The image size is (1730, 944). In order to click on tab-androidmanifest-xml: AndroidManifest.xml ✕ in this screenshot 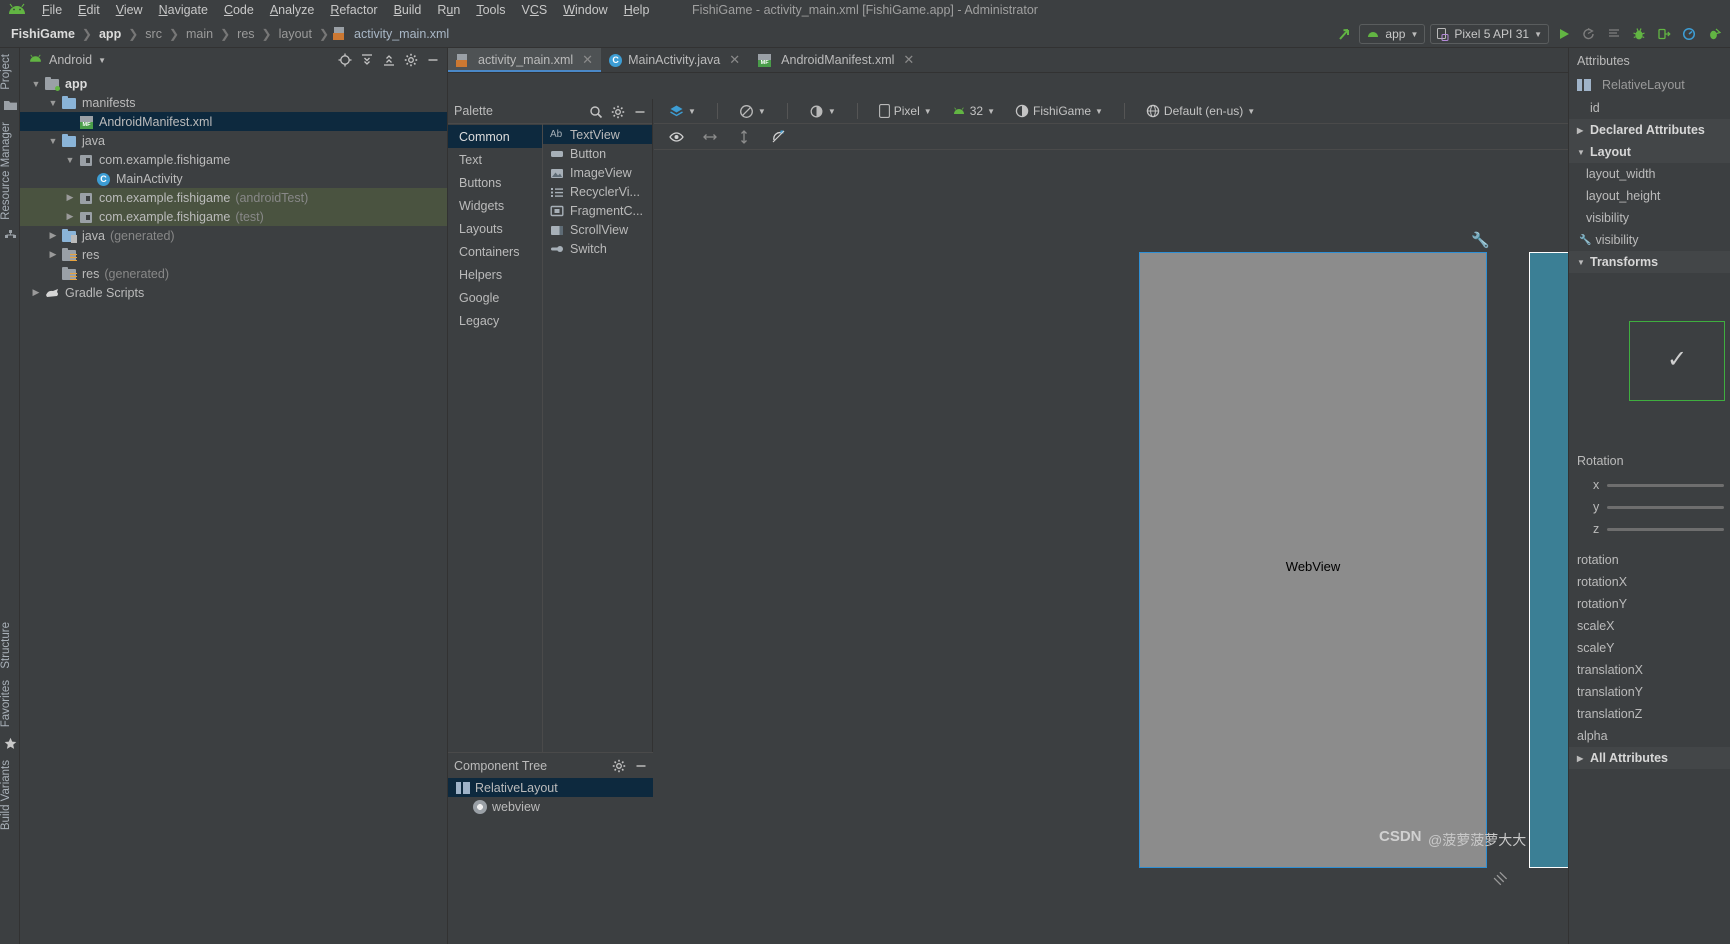, I will do `click(835, 60)`.